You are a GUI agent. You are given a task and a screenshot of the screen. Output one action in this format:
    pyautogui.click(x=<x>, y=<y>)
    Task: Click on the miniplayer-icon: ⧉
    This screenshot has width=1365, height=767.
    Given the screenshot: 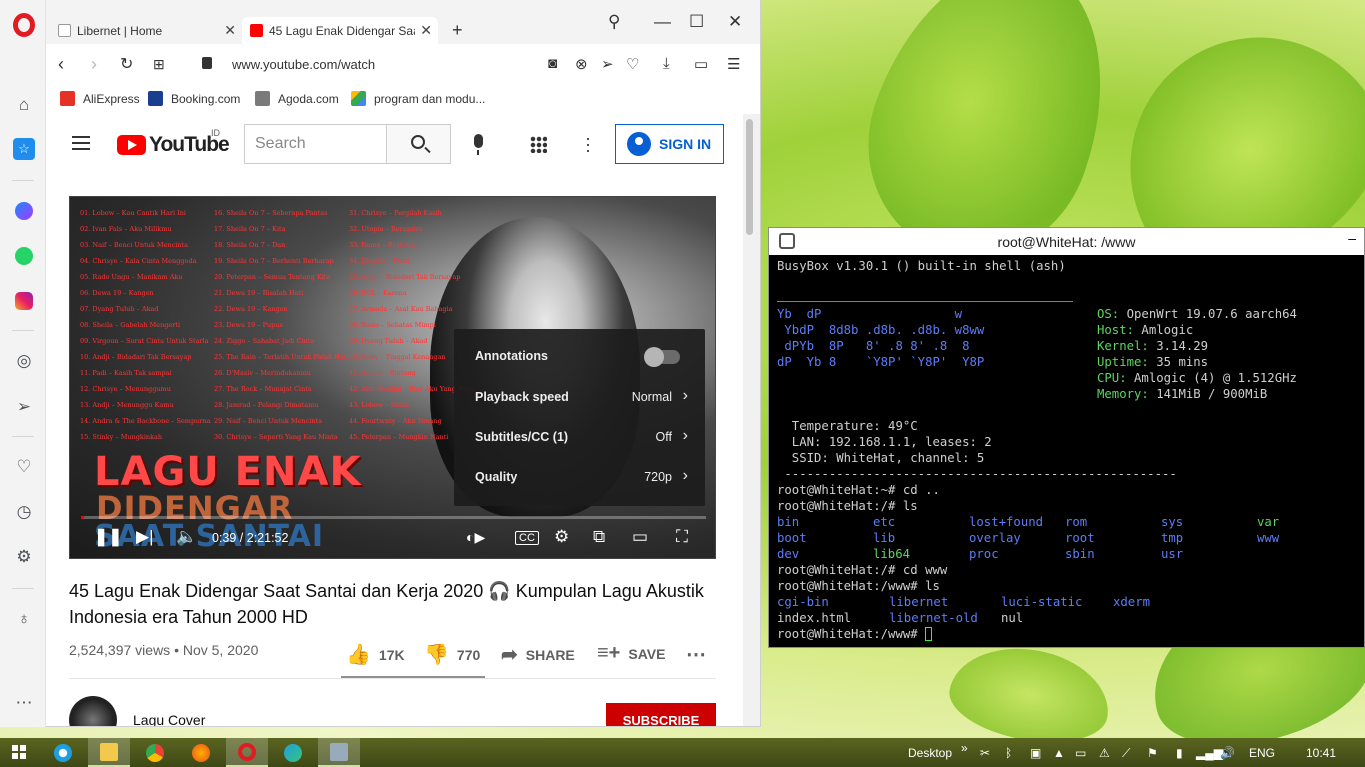 What is the action you would take?
    pyautogui.click(x=599, y=537)
    